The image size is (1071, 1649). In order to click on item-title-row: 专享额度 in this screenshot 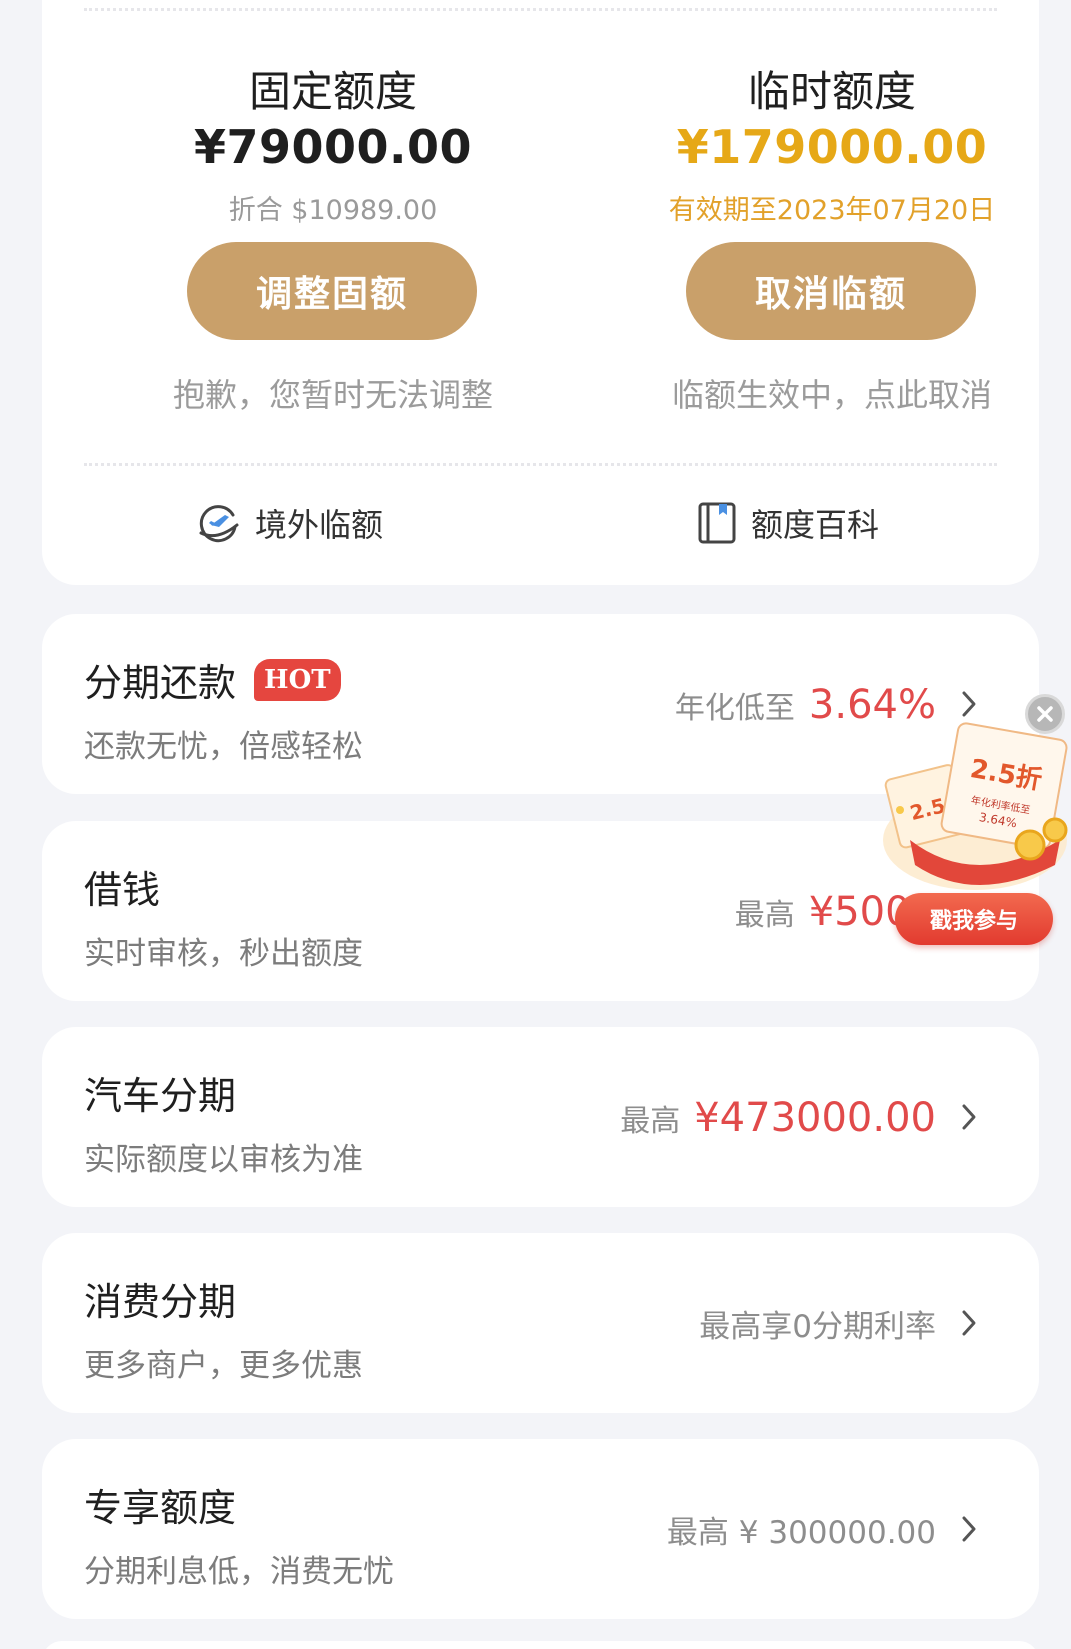, I will do `click(160, 1504)`.